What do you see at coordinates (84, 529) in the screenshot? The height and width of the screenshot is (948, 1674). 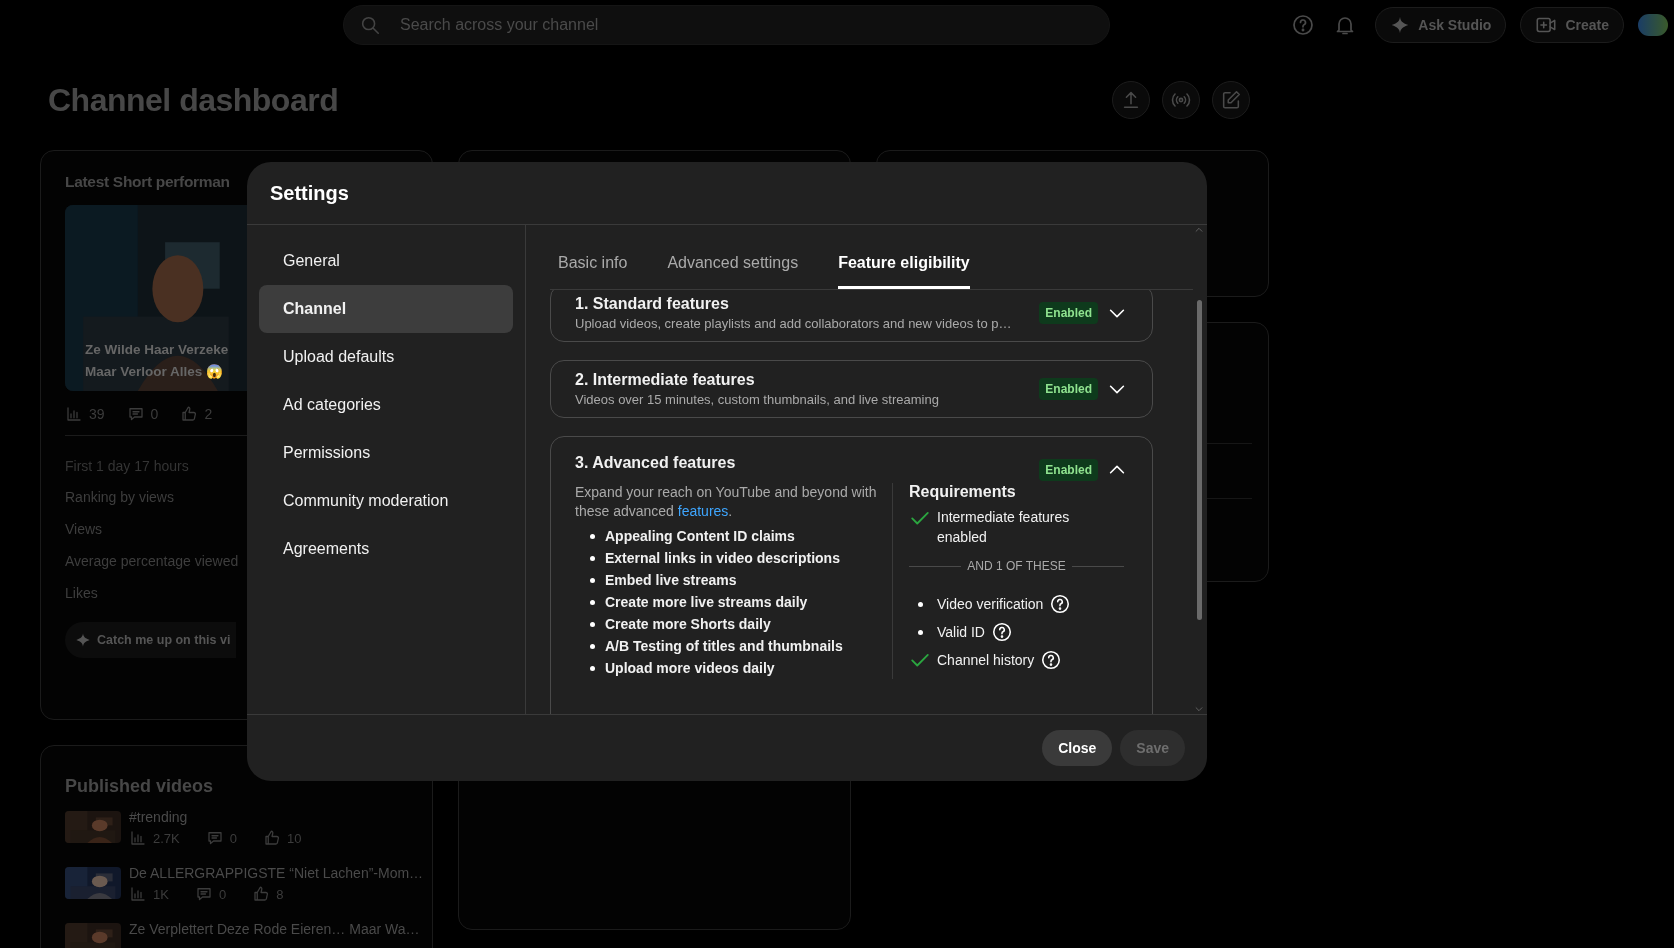 I see `metric-label: Views` at bounding box center [84, 529].